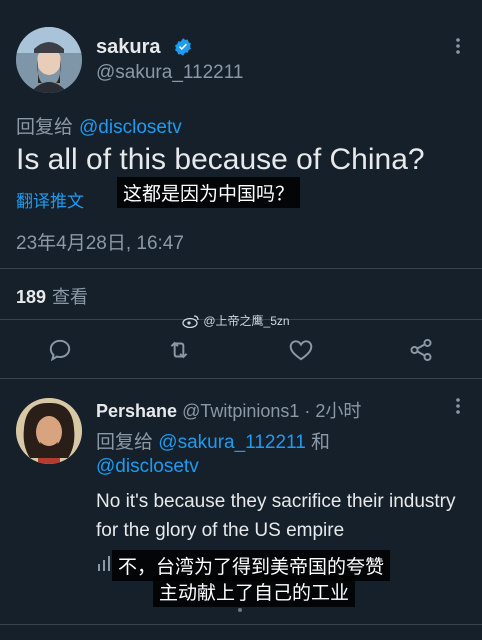  Describe the element at coordinates (31, 297) in the screenshot. I see `views-number: 189` at that location.